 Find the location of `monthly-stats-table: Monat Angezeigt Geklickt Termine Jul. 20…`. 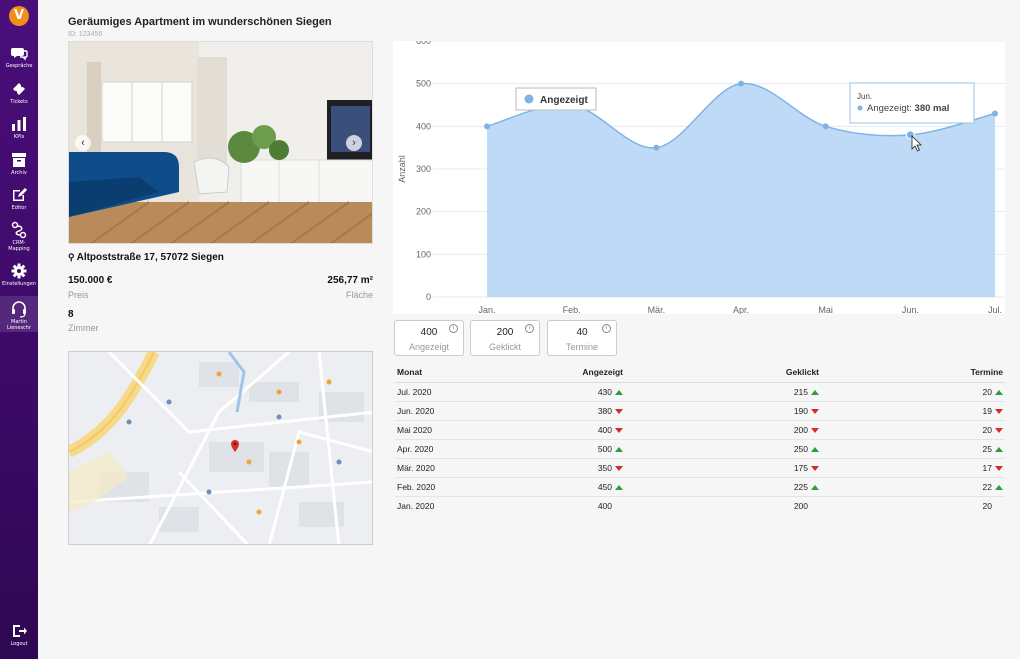

monthly-stats-table: Monat Angezeigt Geklickt Termine Jul. 20… is located at coordinates (700, 439).